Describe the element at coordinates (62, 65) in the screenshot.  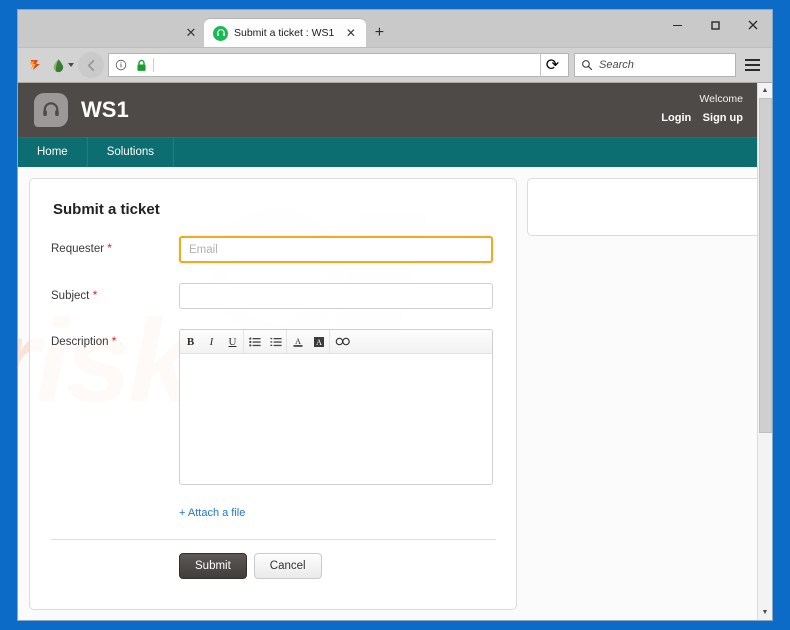
I see `extension-droplet-icon` at that location.